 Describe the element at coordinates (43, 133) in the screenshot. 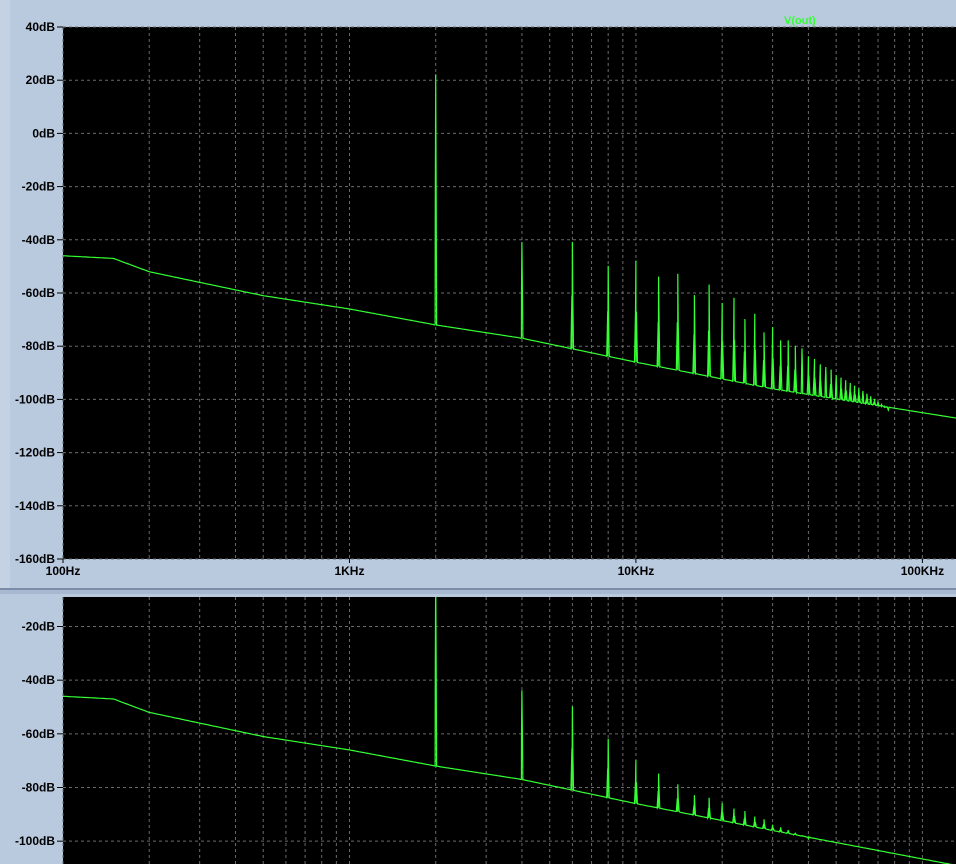

I see `y-tick-label: 0dB` at that location.